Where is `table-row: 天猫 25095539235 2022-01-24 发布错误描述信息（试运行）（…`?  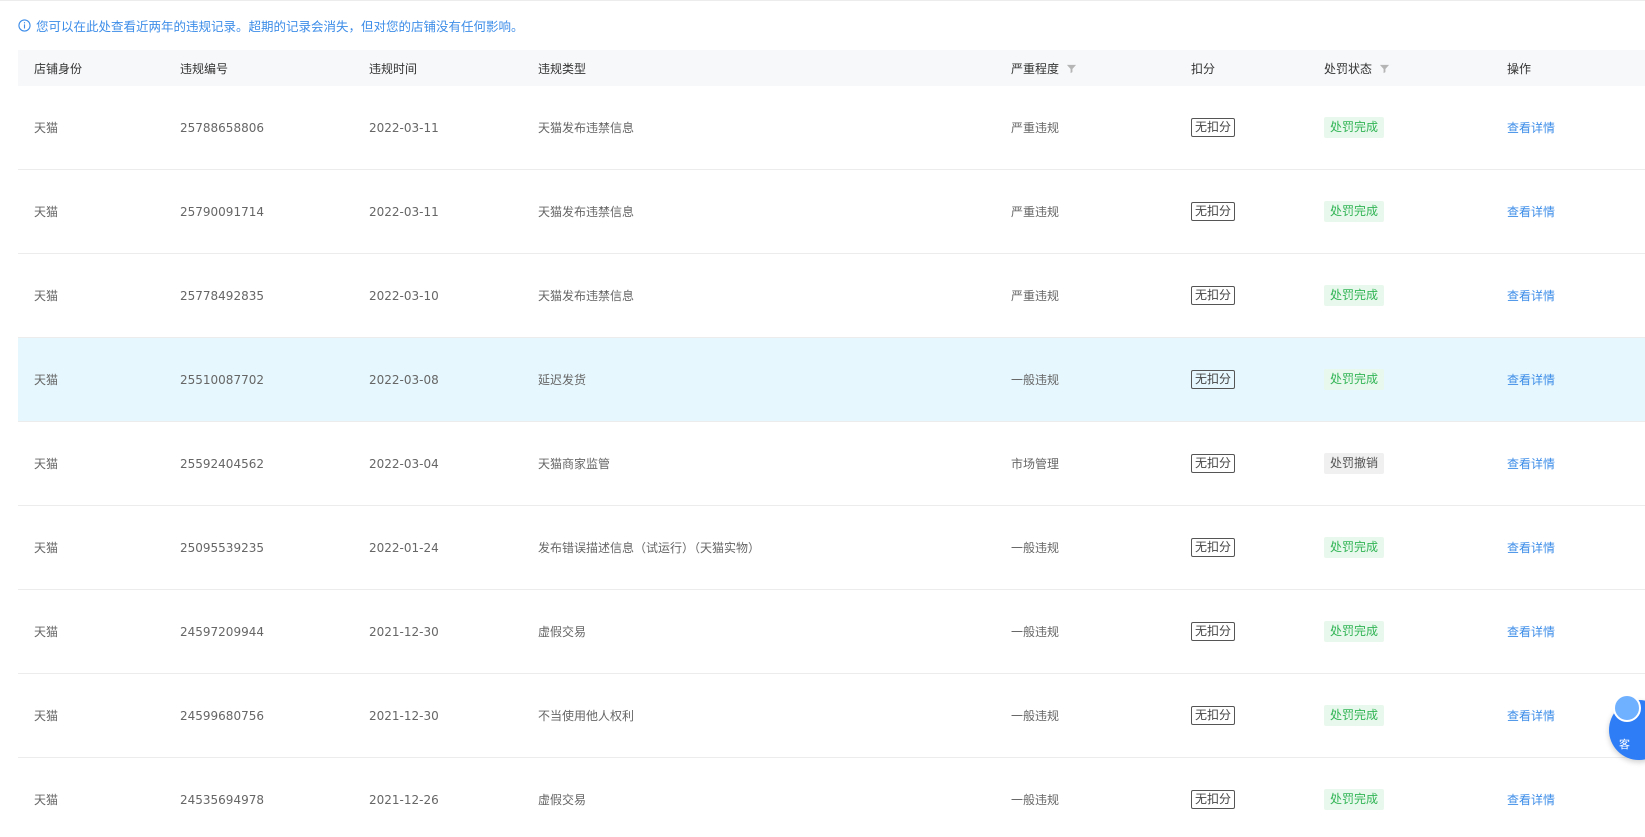
table-row: 天猫 25095539235 2022-01-24 发布错误描述信息（试运行）（… is located at coordinates (831, 548).